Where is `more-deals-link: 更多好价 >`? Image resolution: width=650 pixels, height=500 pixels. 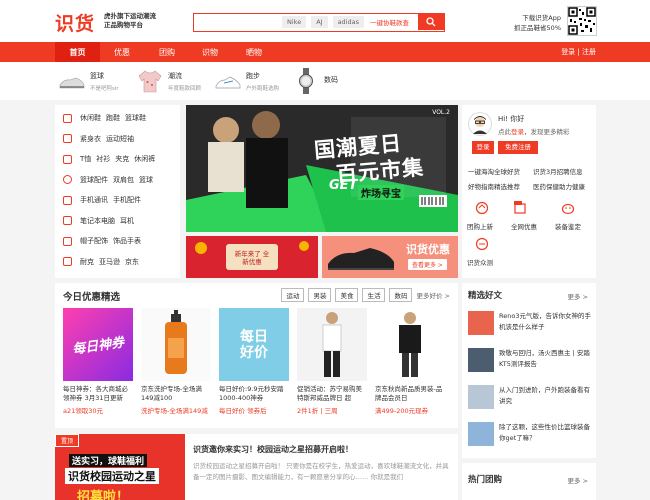
more-deals-link: 更多好价 > is located at coordinates (433, 295).